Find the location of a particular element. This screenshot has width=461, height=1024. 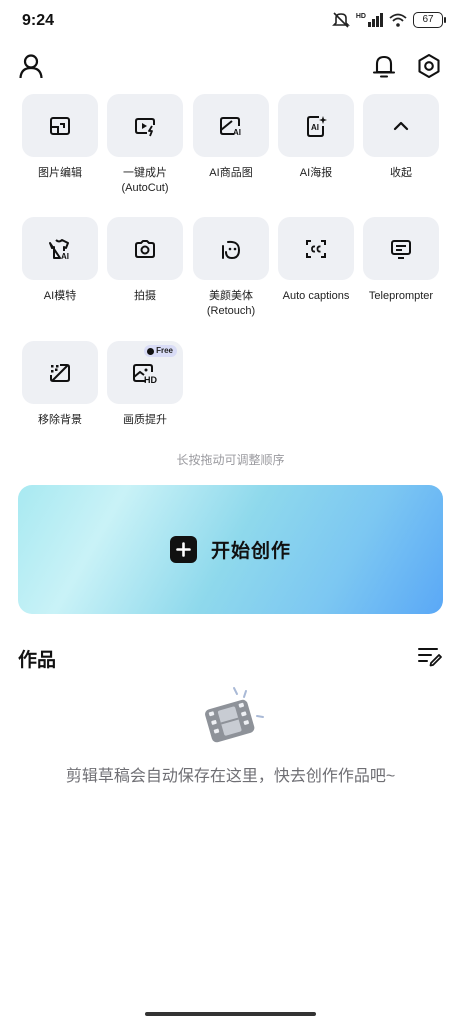

camera-icon is located at coordinates (145, 248).